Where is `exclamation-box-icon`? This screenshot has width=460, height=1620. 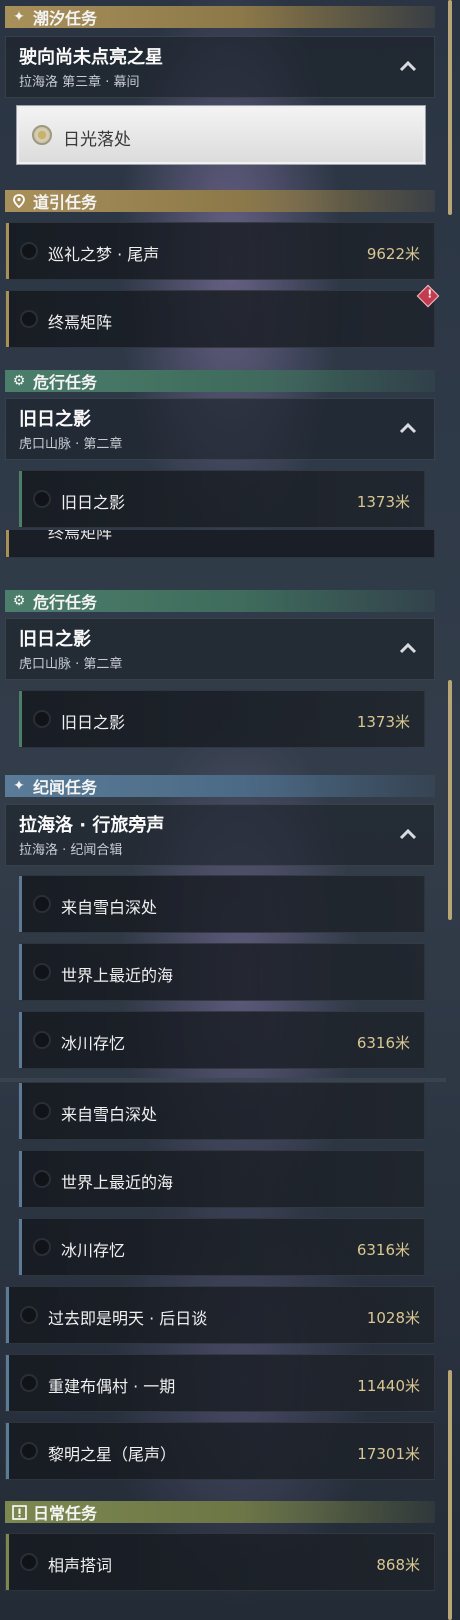 exclamation-box-icon is located at coordinates (19, 1512).